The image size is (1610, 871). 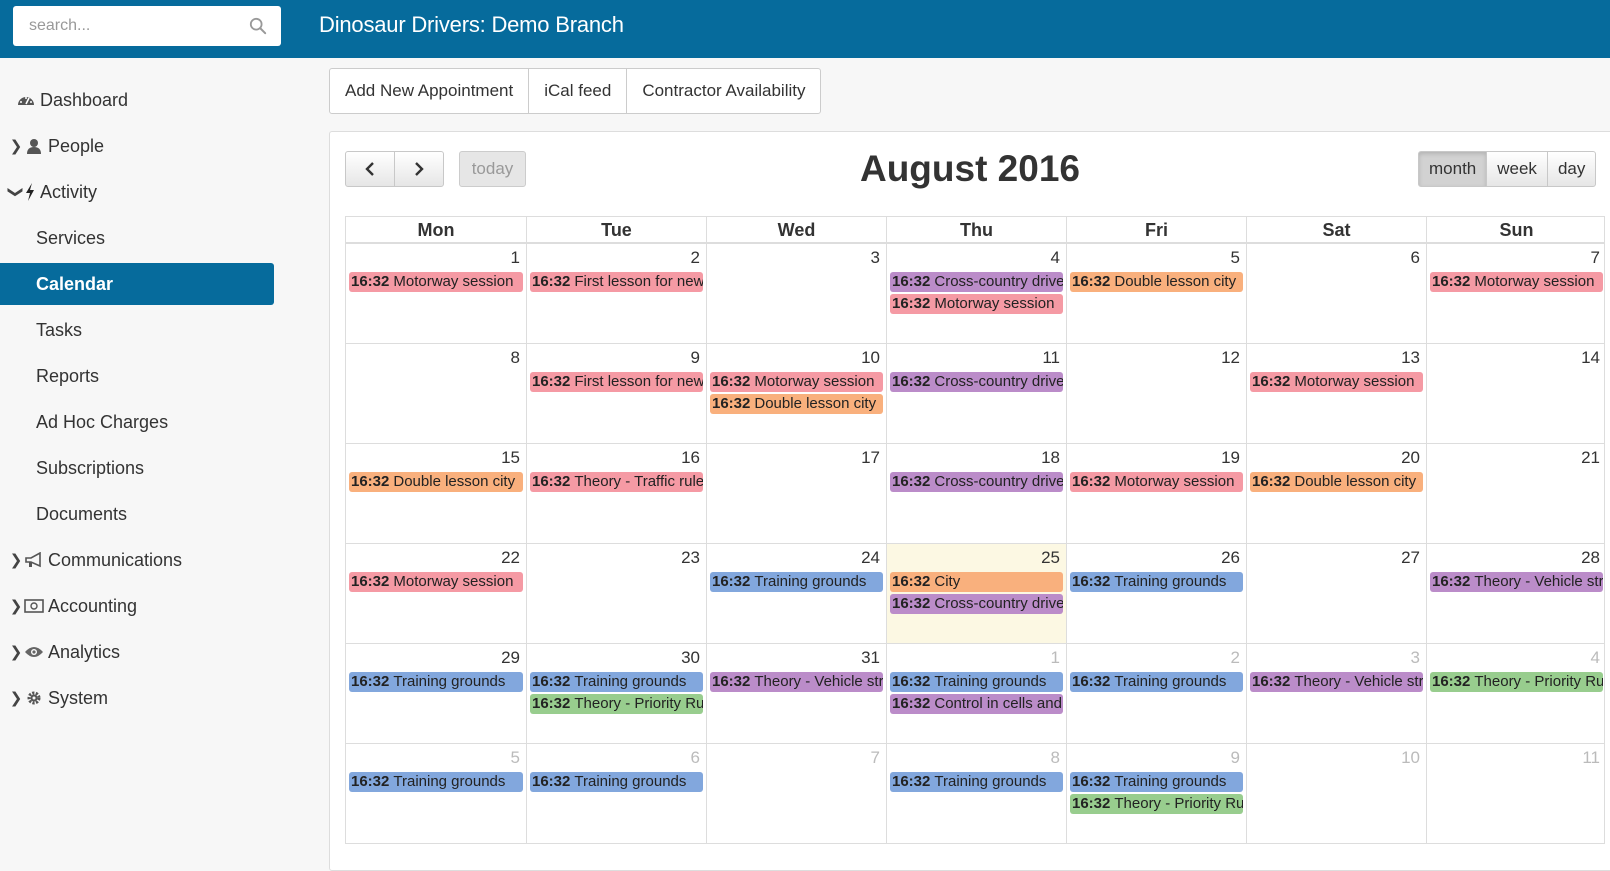 What do you see at coordinates (60, 652) in the screenshot?
I see `sidebar-item-analytics: ❯ Analytics` at bounding box center [60, 652].